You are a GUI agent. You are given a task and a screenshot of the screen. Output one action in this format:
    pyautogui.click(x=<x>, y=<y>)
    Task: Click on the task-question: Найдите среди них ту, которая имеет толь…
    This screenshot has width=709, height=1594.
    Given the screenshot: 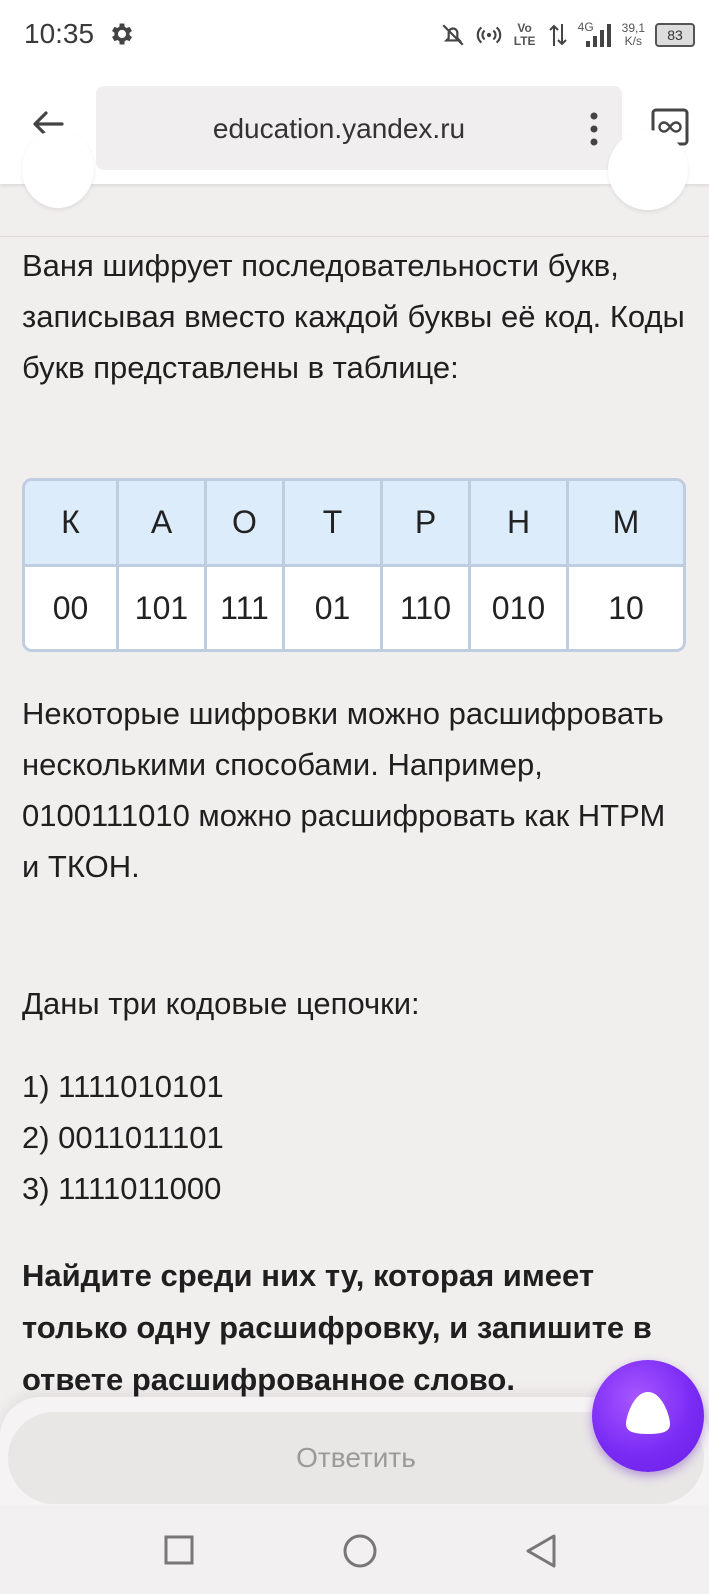 What is the action you would take?
    pyautogui.click(x=337, y=1327)
    